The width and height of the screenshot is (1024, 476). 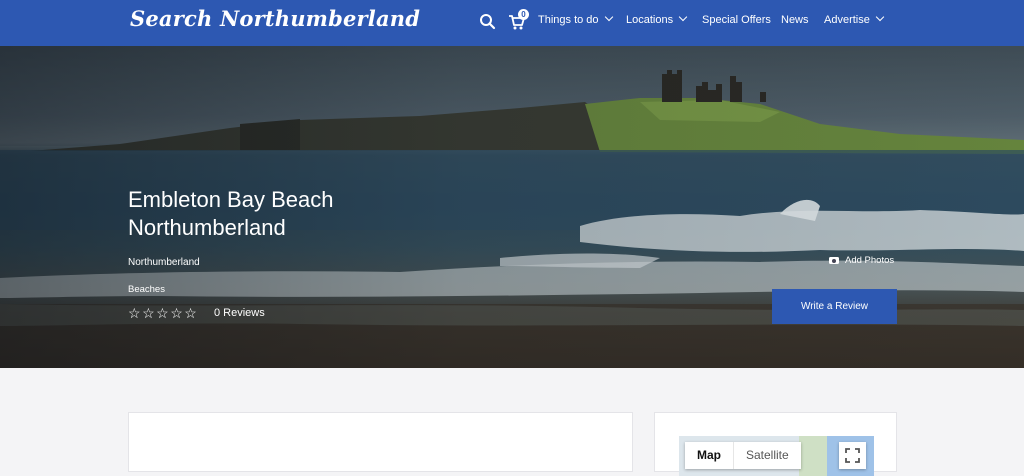 What do you see at coordinates (488, 22) in the screenshot?
I see `search-icon` at bounding box center [488, 22].